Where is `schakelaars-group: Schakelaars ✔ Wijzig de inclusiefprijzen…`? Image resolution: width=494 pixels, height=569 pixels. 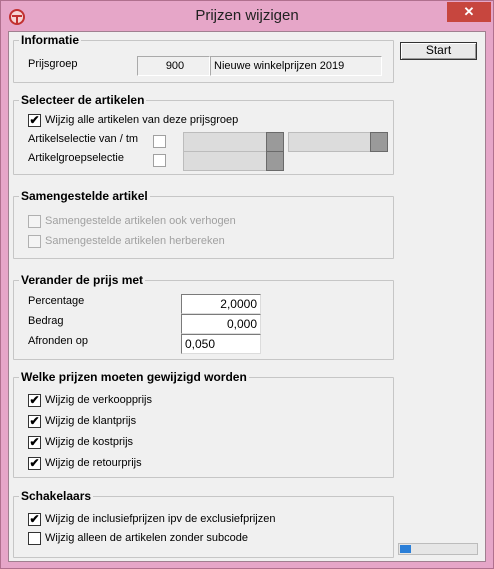
schakelaars-group: Schakelaars ✔ Wijzig de inclusiefprijzen… is located at coordinates (203, 523).